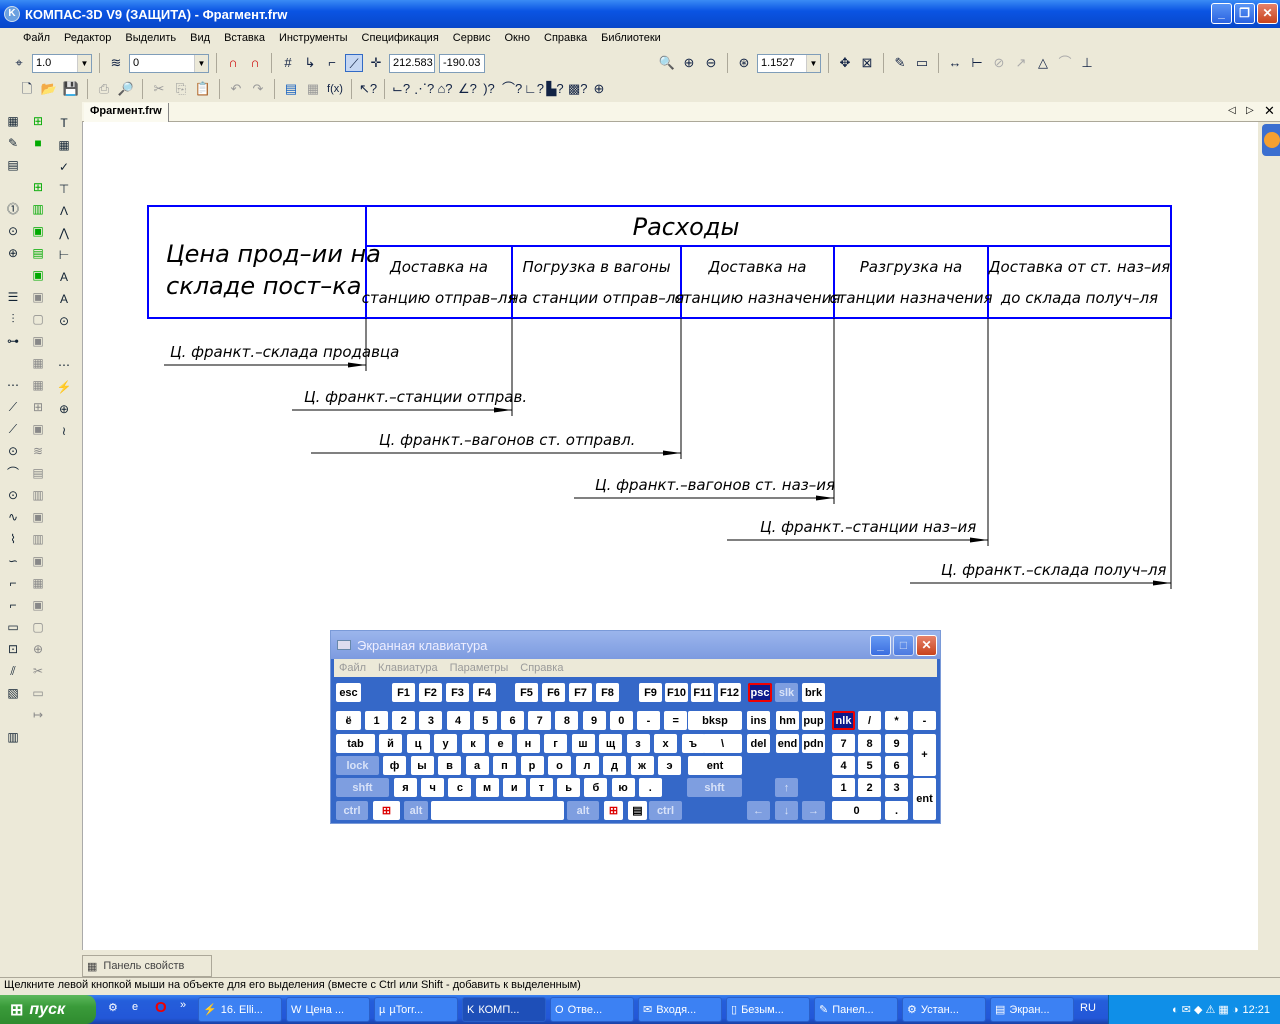 The width and height of the screenshot is (1280, 1024). Describe the element at coordinates (512, 89) in the screenshot. I see `measure-arc-icon: ⌒?` at that location.